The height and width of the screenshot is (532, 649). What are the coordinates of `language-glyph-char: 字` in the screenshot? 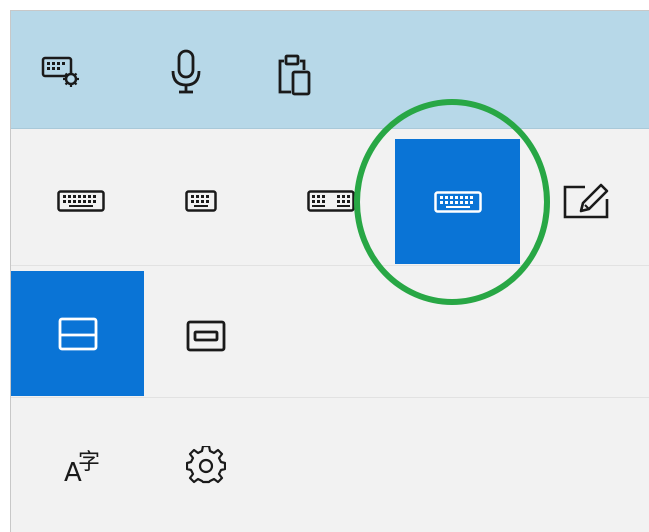 It's located at (89, 462).